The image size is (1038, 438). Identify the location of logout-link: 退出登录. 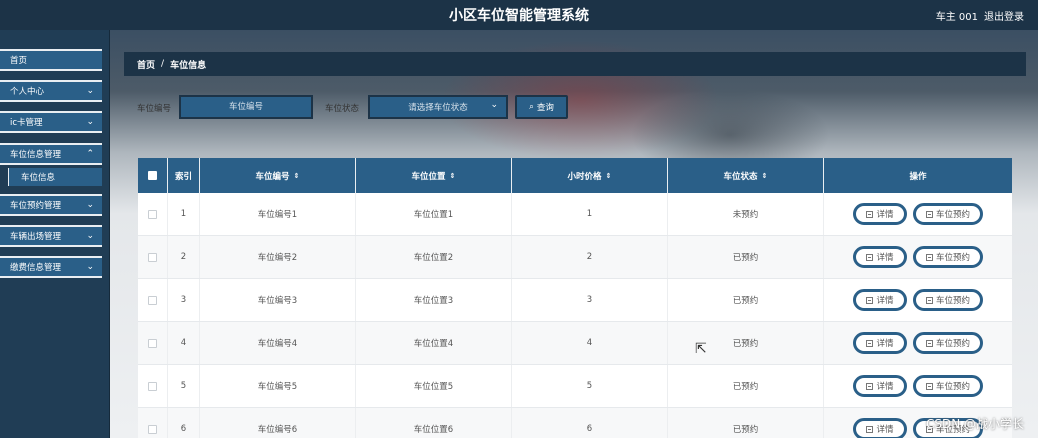
(1004, 15).